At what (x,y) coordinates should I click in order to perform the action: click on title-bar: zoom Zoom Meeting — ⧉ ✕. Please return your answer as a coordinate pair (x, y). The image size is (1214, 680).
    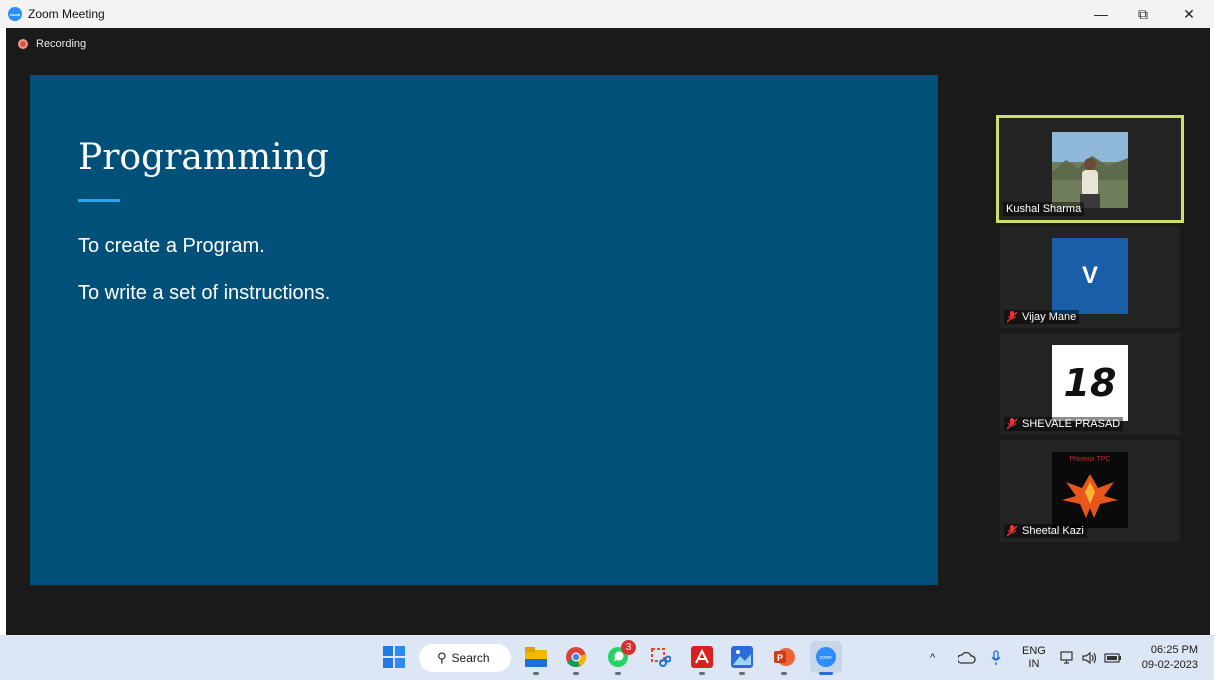
    Looking at the image, I should click on (607, 14).